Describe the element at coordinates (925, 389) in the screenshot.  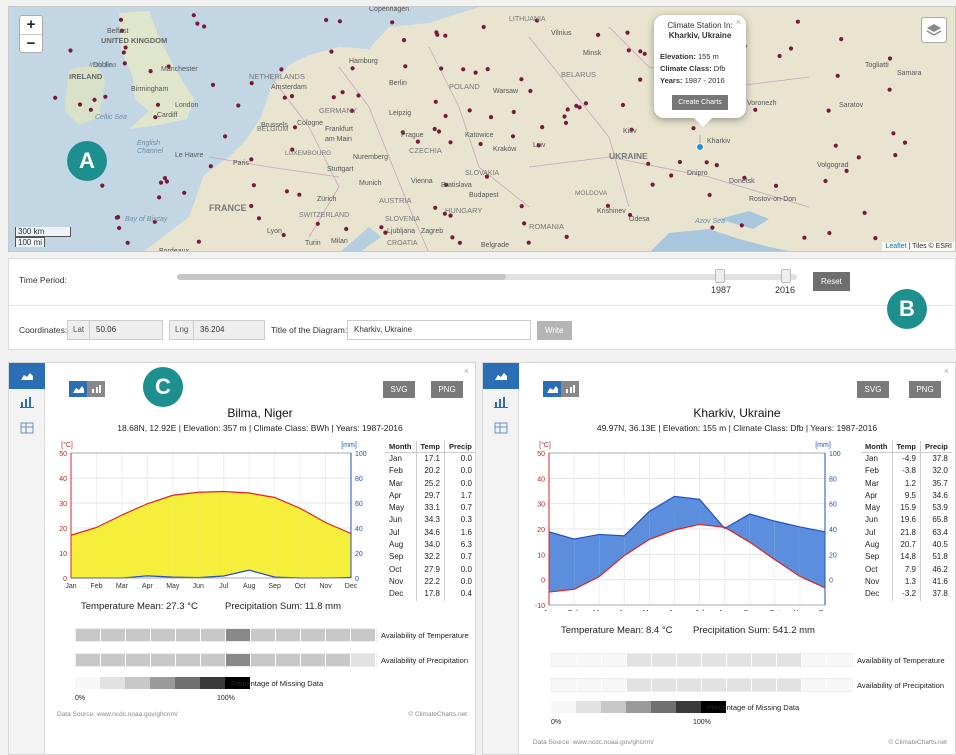
I see `export-png-button: PNG` at that location.